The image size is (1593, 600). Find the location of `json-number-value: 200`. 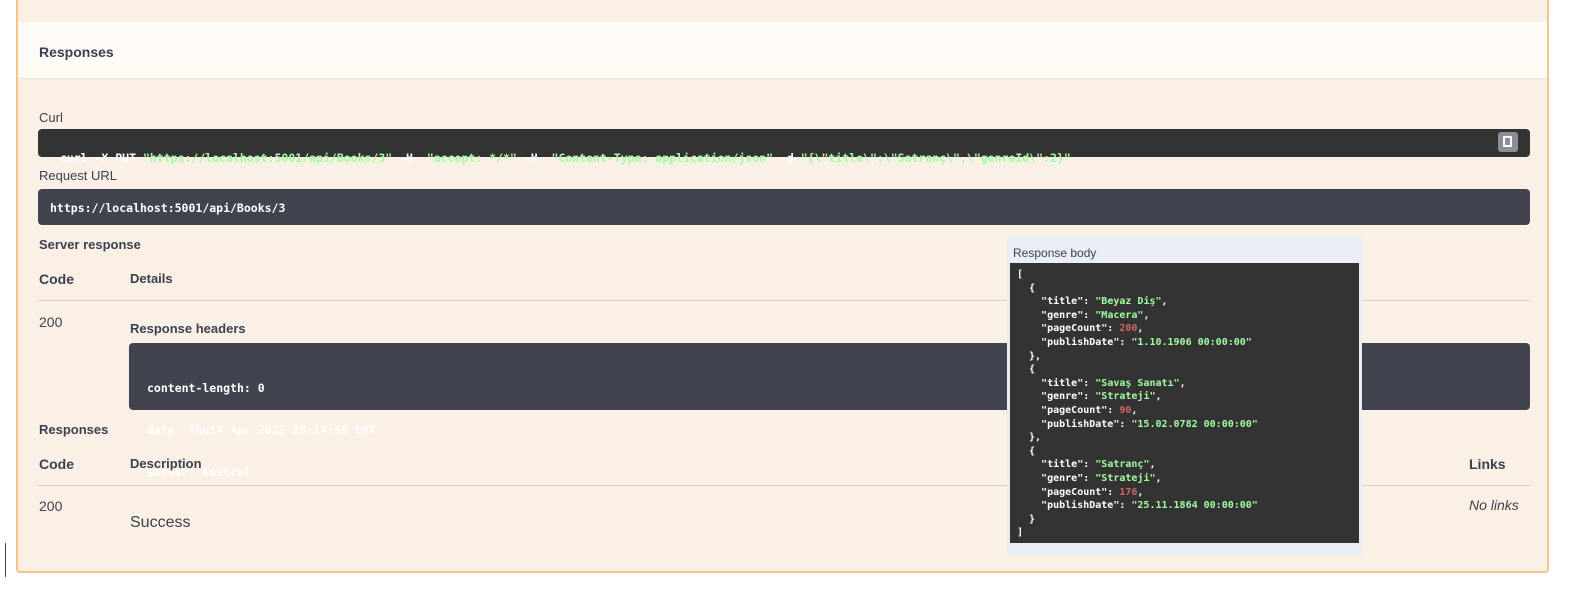

json-number-value: 200 is located at coordinates (1128, 329).